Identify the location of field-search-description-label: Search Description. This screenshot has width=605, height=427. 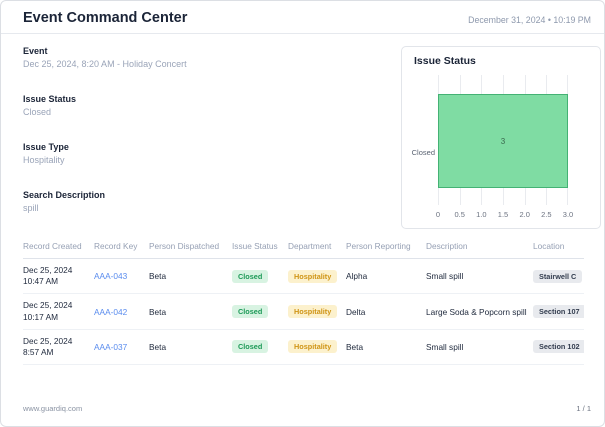
(64, 195).